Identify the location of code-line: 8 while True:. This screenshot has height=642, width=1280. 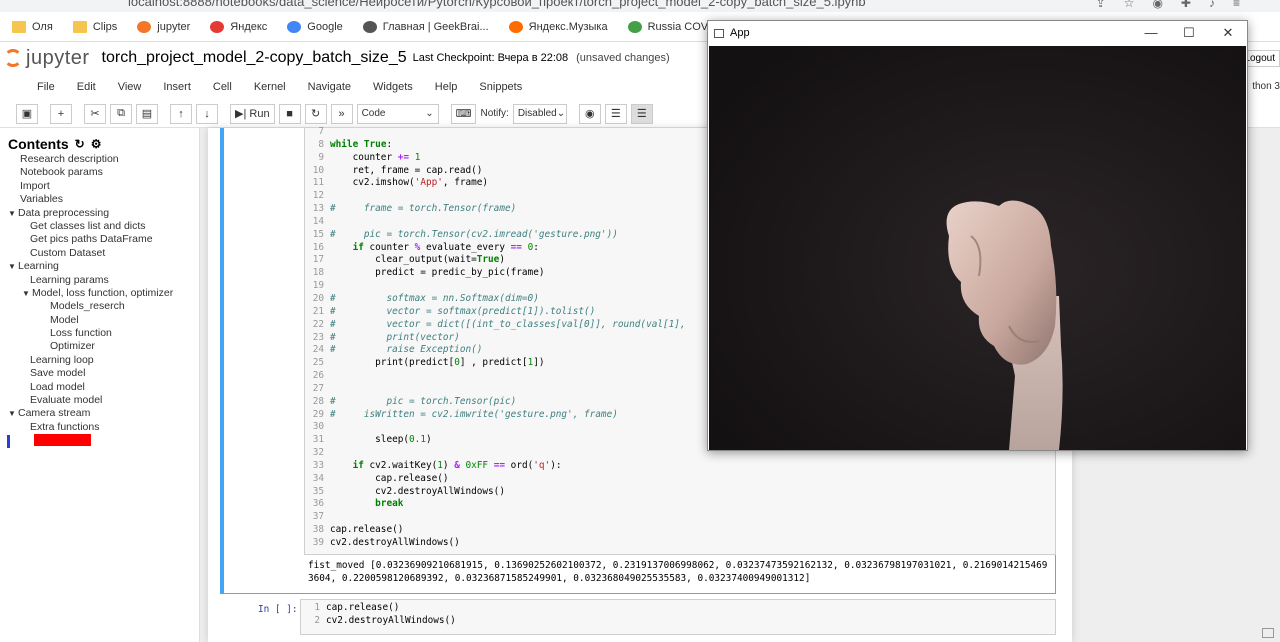
(497, 145).